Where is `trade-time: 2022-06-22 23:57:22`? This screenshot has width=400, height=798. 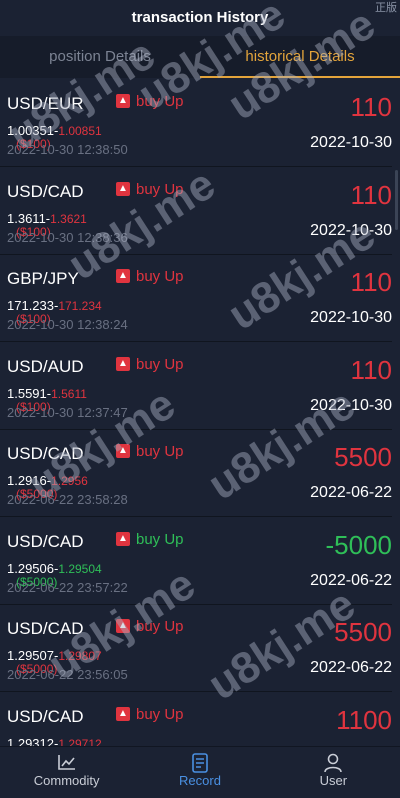 trade-time: 2022-06-22 23:57:22 is located at coordinates (67, 587).